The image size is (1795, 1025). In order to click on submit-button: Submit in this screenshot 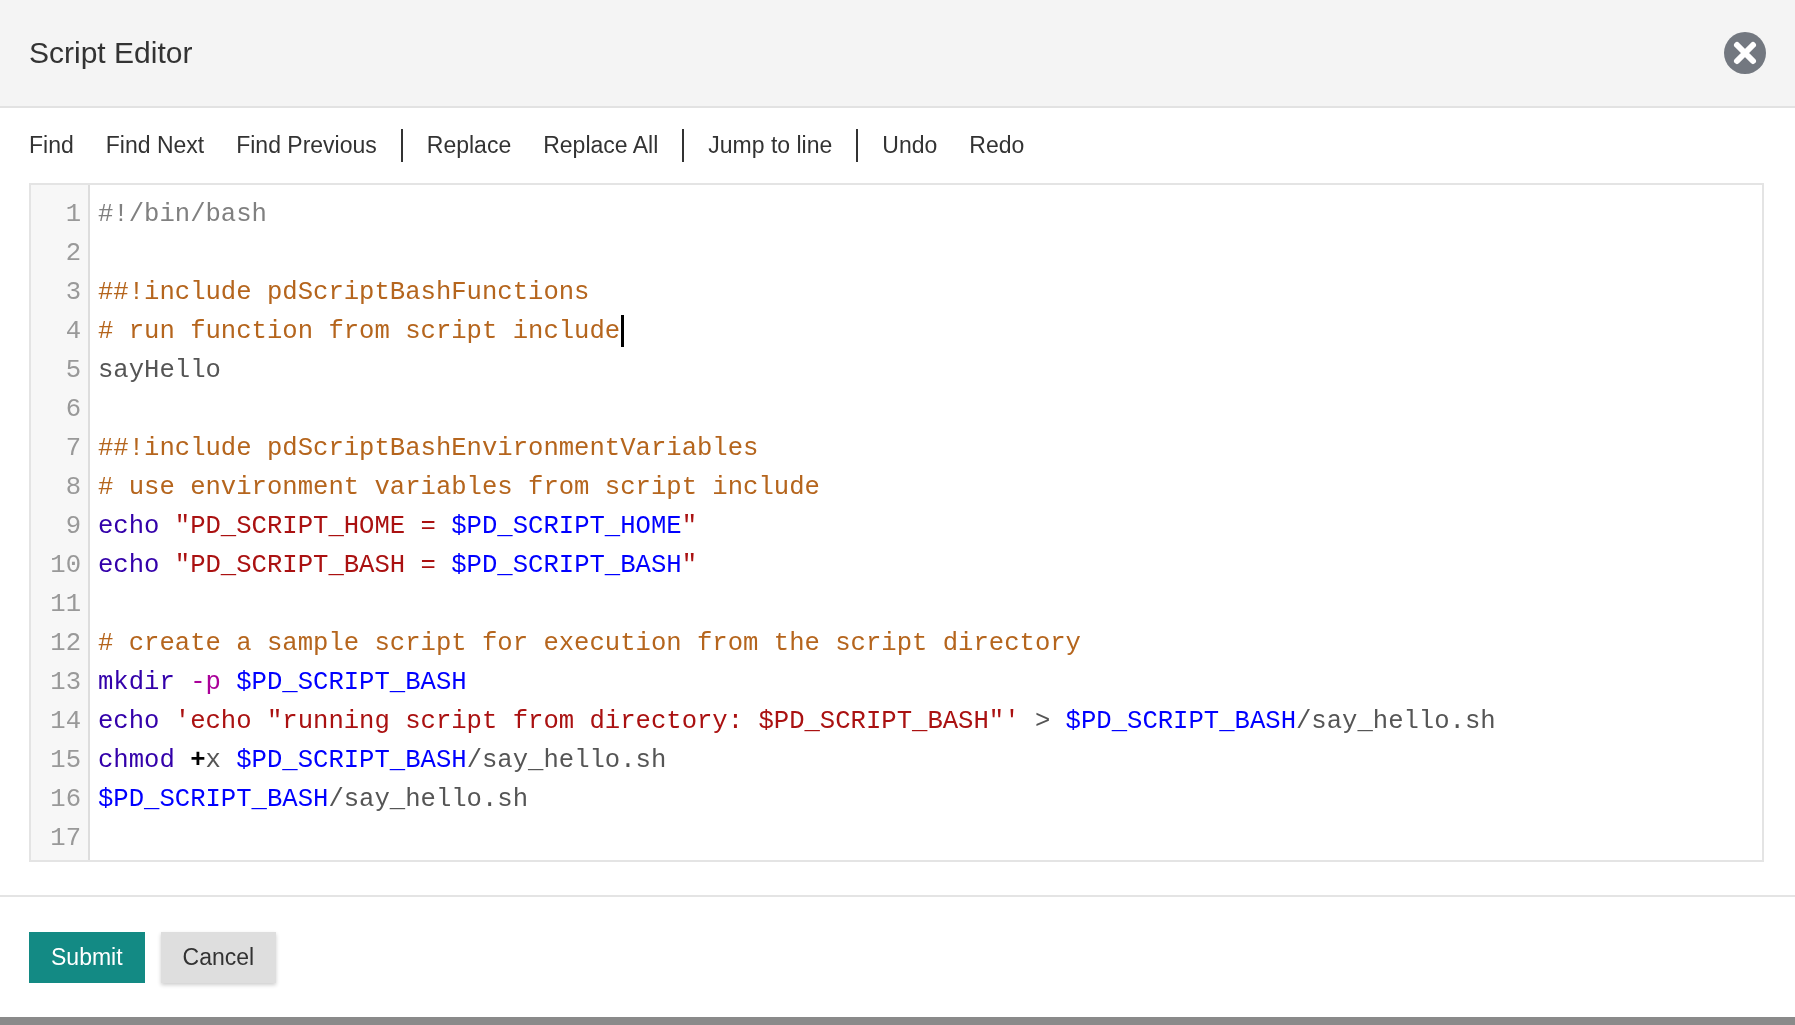, I will do `click(87, 957)`.